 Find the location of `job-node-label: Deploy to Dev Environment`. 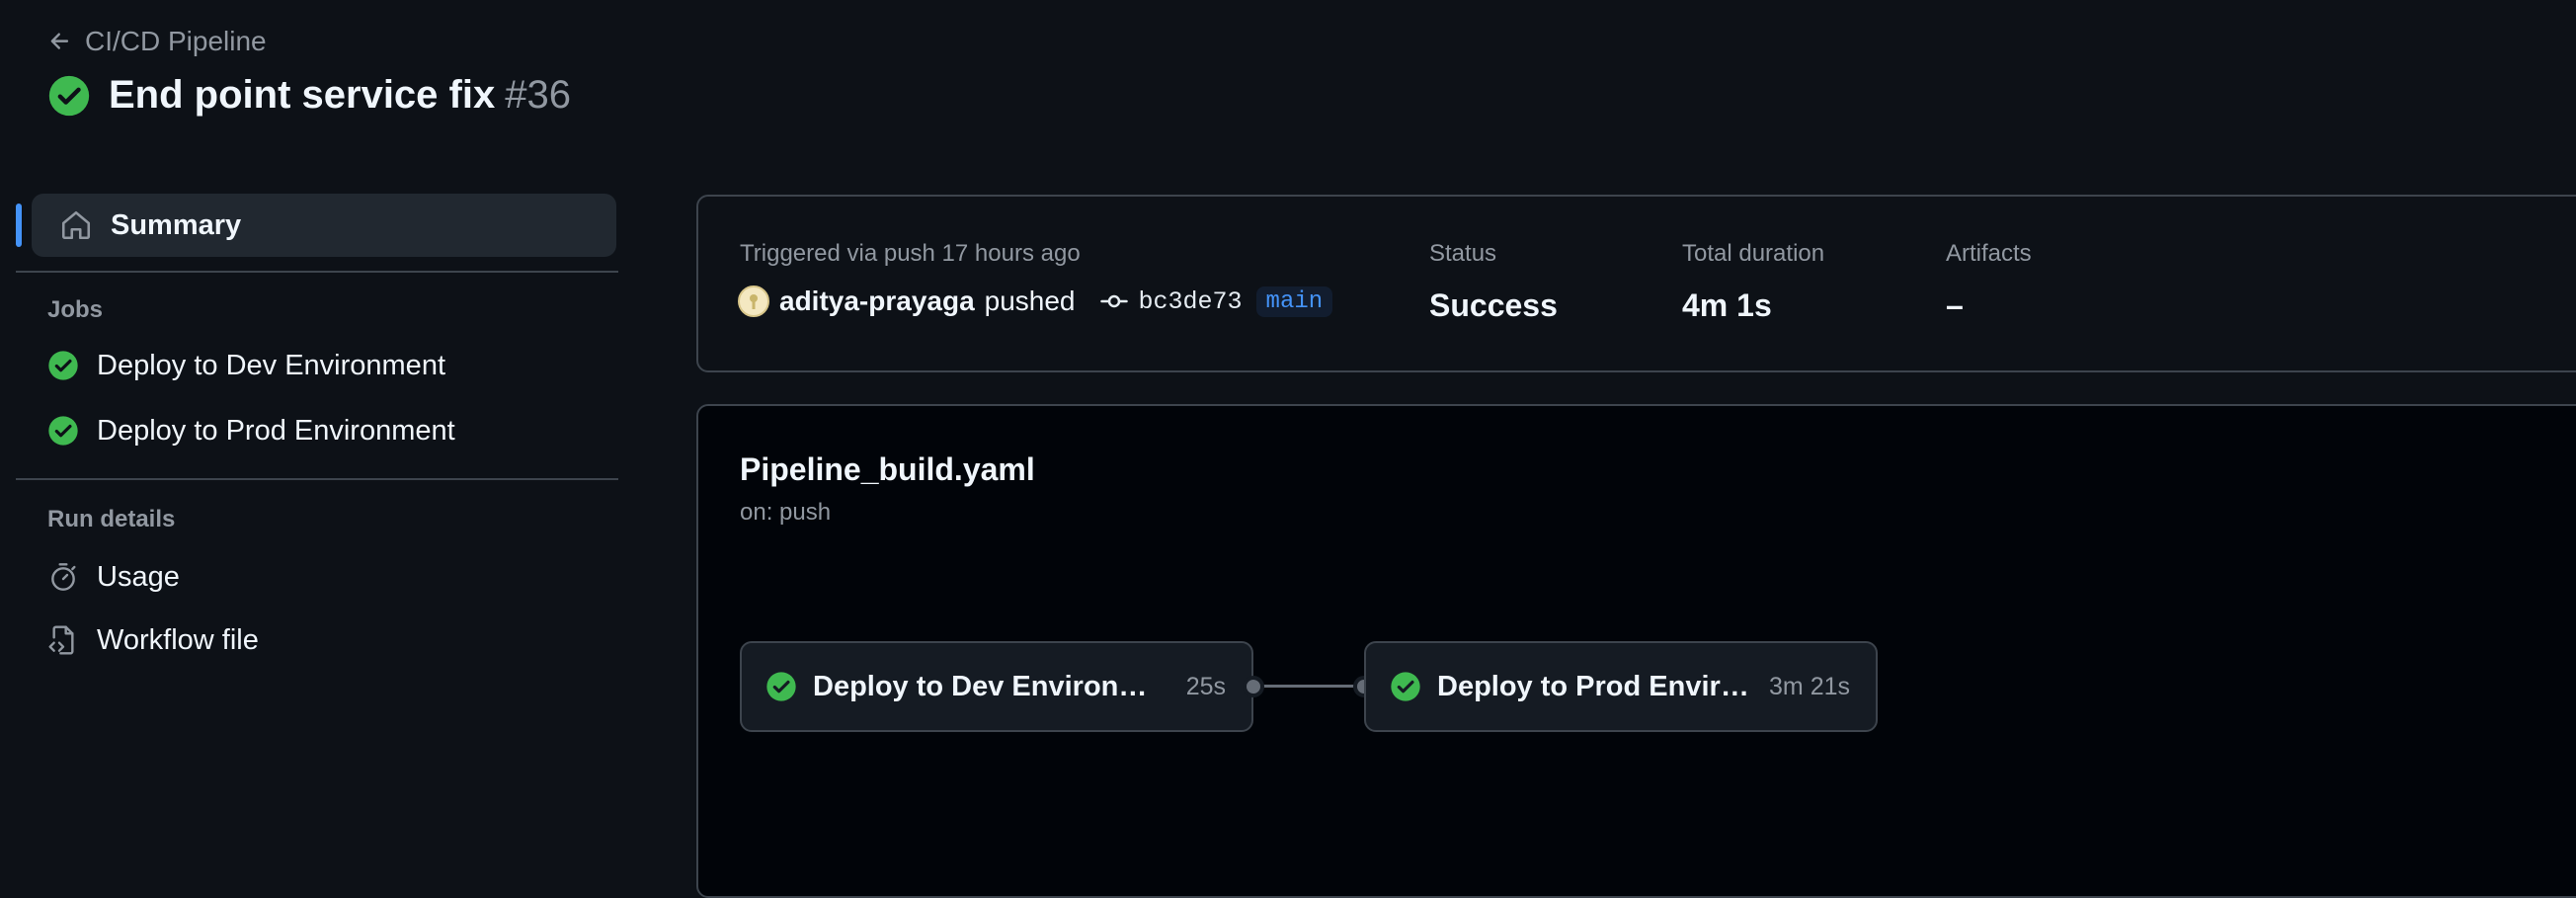

job-node-label: Deploy to Dev Environment is located at coordinates (991, 686).